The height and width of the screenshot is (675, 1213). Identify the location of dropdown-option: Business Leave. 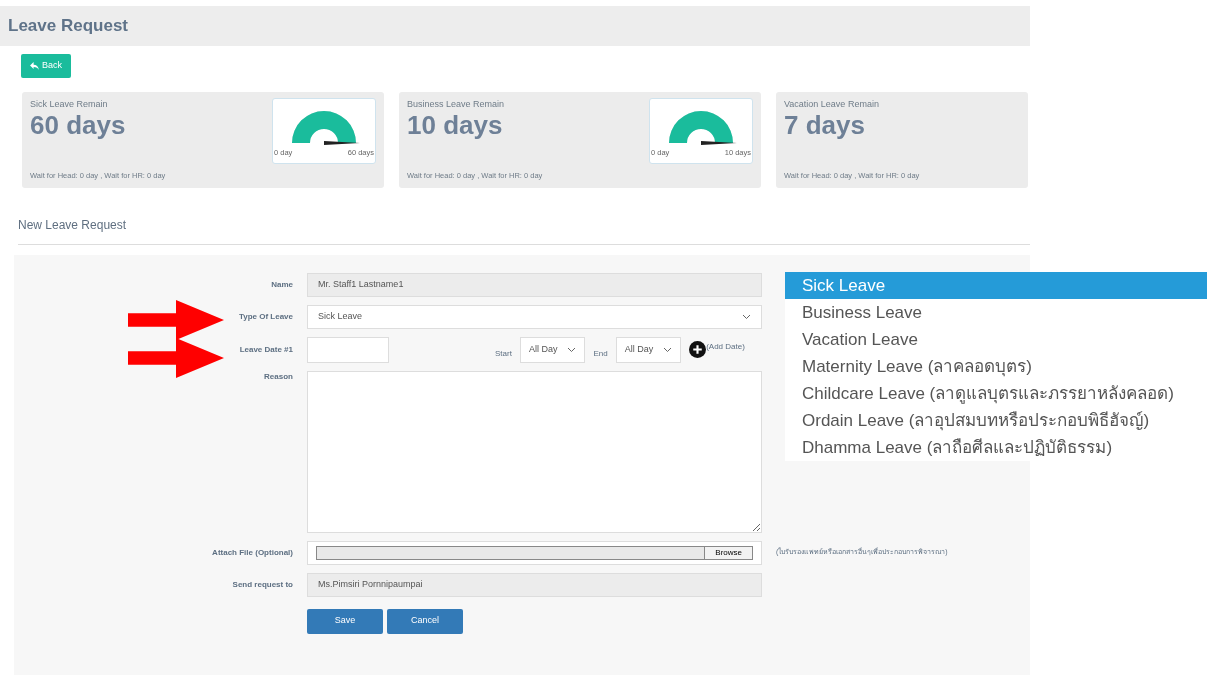
(996, 312).